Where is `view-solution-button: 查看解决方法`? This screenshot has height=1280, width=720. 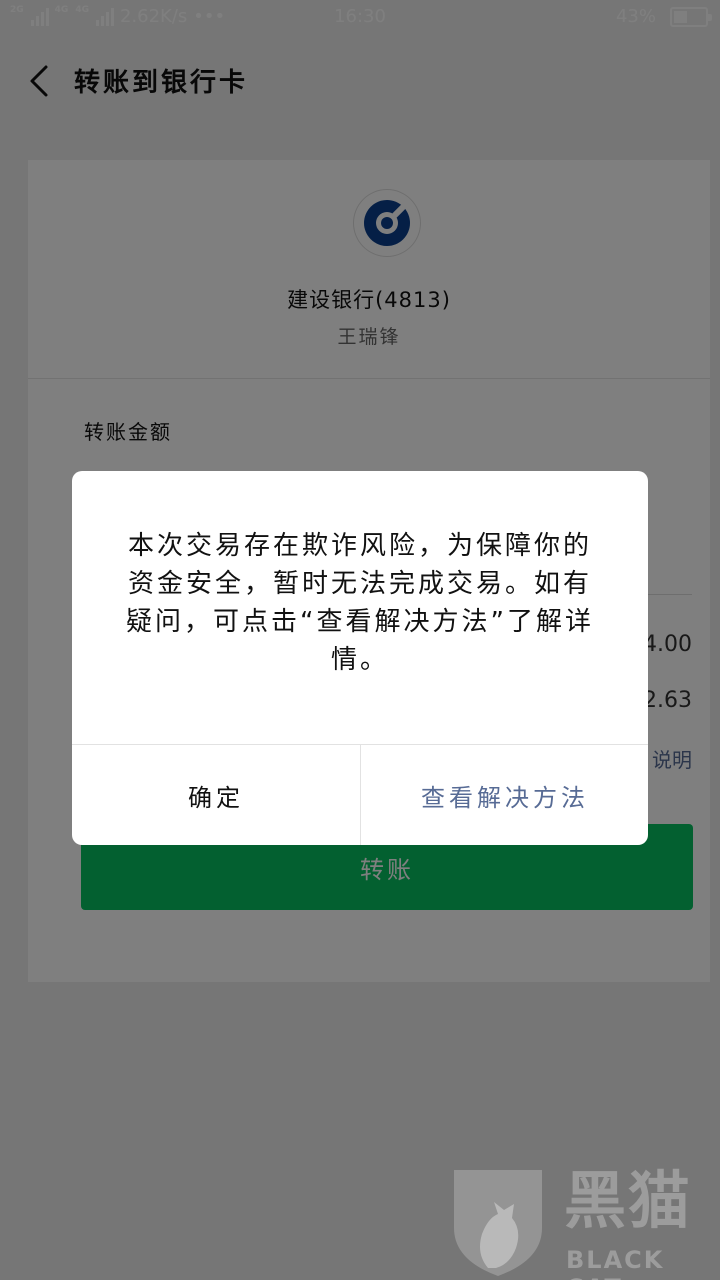 view-solution-button: 查看解决方法 is located at coordinates (504, 795).